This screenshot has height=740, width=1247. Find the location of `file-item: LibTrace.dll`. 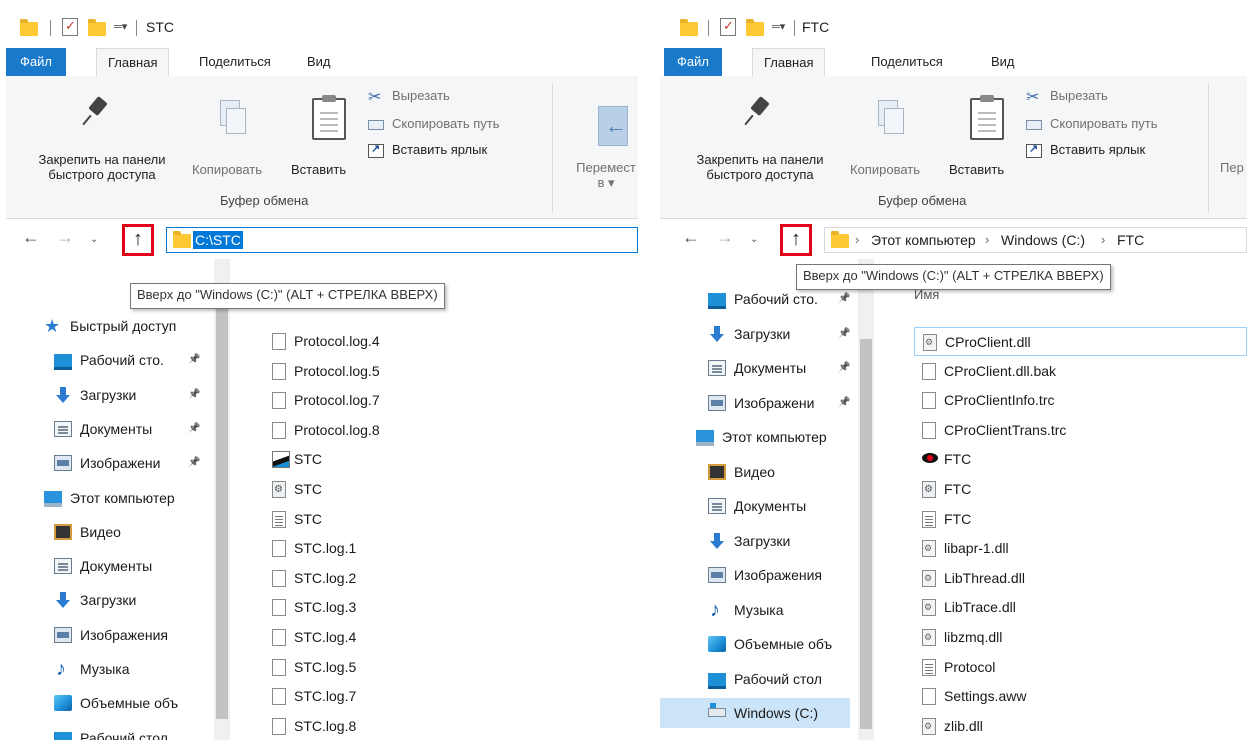

file-item: LibTrace.dll is located at coordinates (1080, 607).